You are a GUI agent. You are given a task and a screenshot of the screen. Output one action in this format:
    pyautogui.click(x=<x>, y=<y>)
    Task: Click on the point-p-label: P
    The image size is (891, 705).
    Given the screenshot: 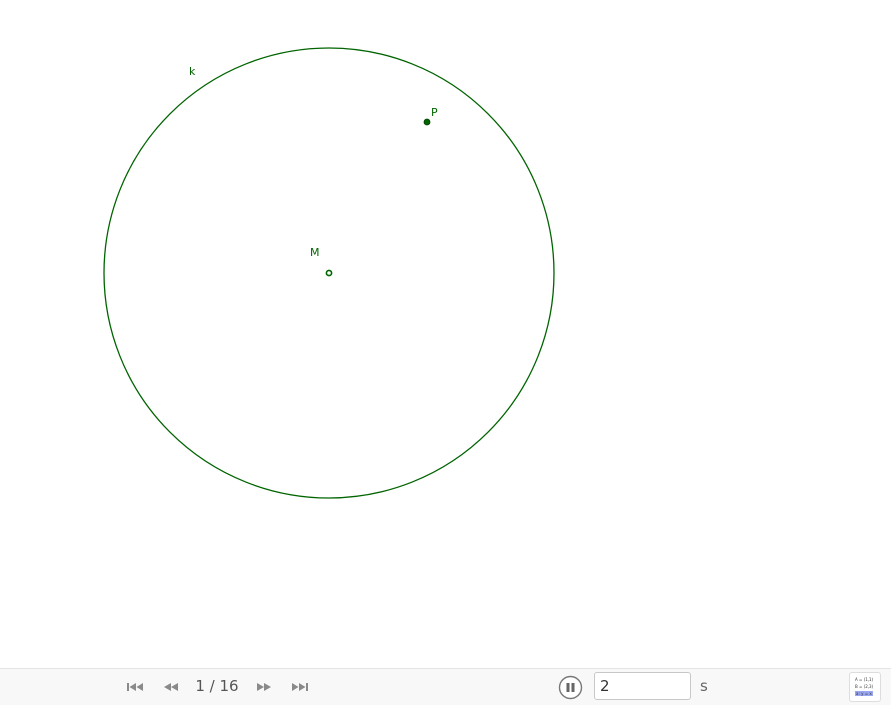 What is the action you would take?
    pyautogui.click(x=434, y=112)
    